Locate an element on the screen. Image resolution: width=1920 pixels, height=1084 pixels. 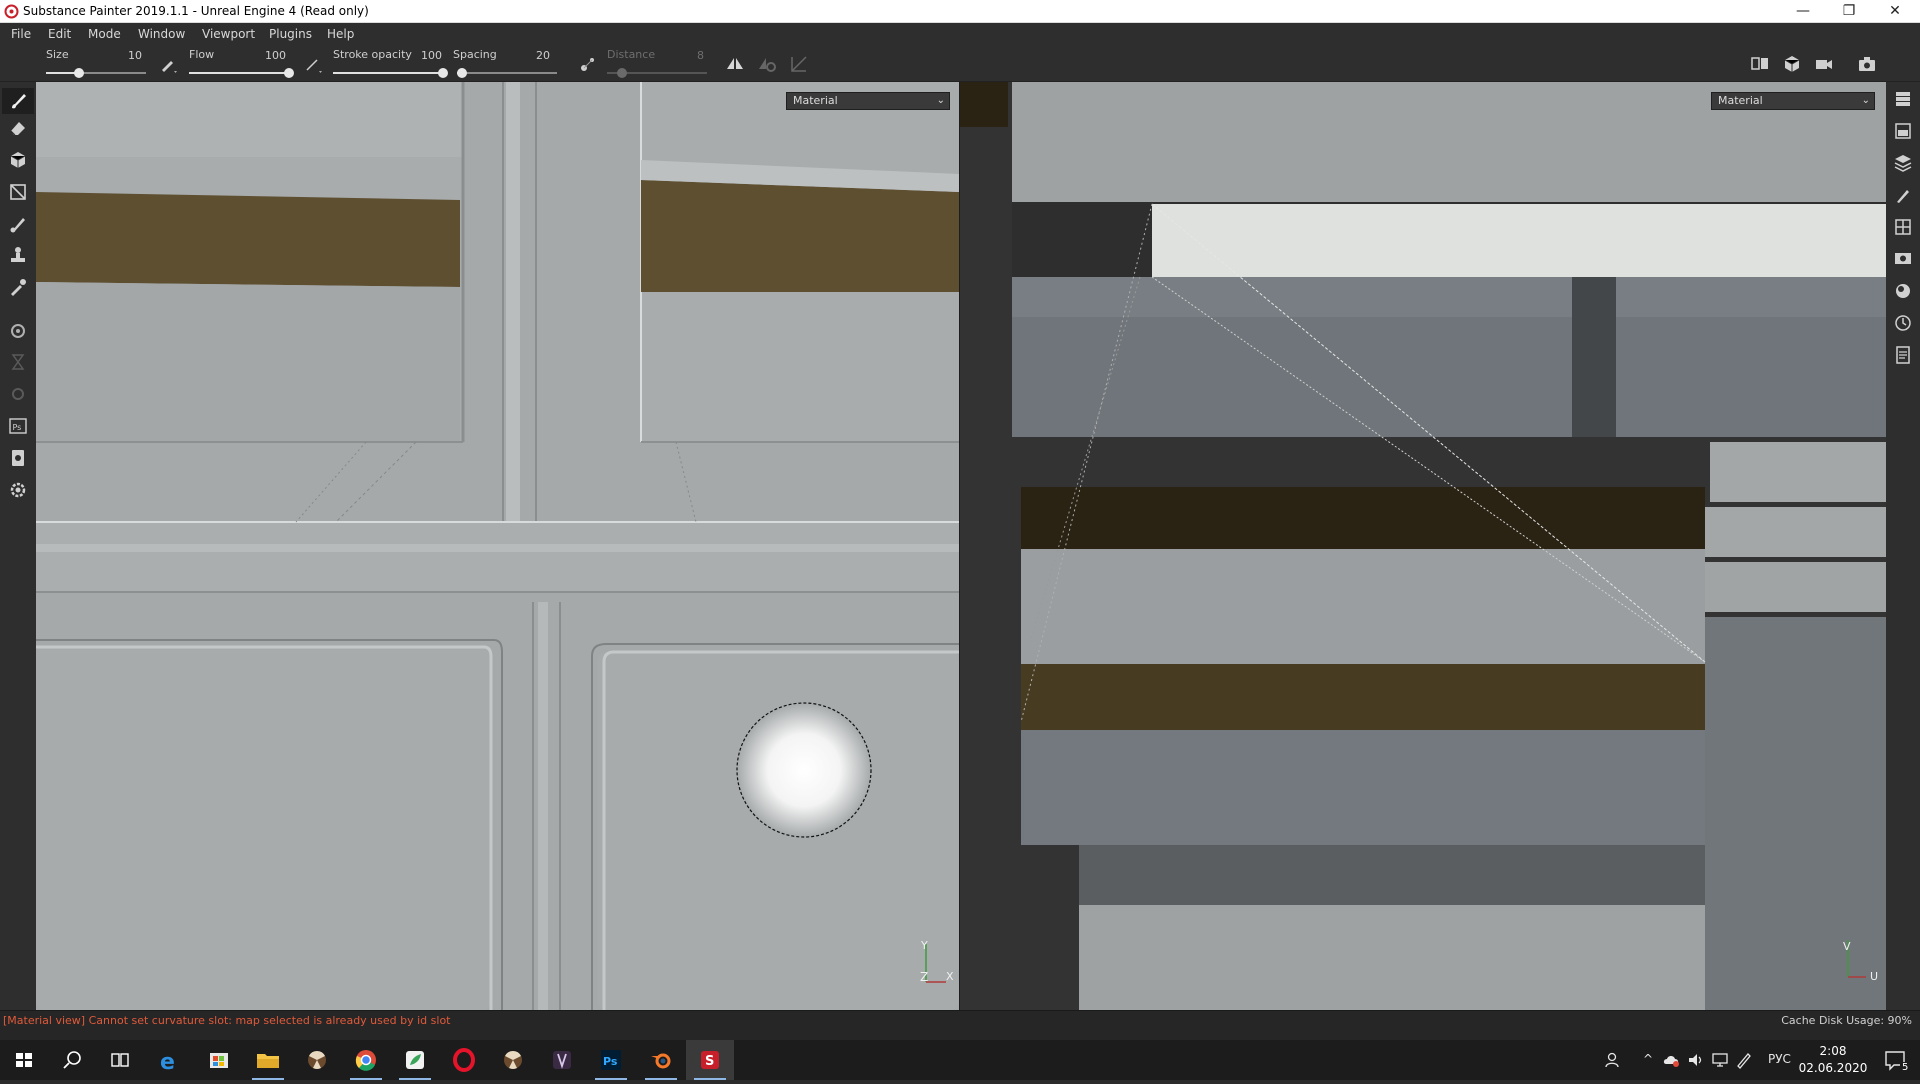
bake-settings-icon is located at coordinates (18, 331).